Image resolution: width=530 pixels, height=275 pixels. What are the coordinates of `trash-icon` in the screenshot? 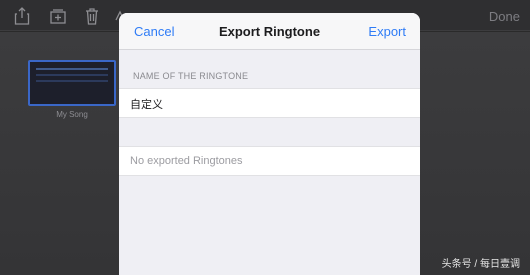 It's located at (92, 16).